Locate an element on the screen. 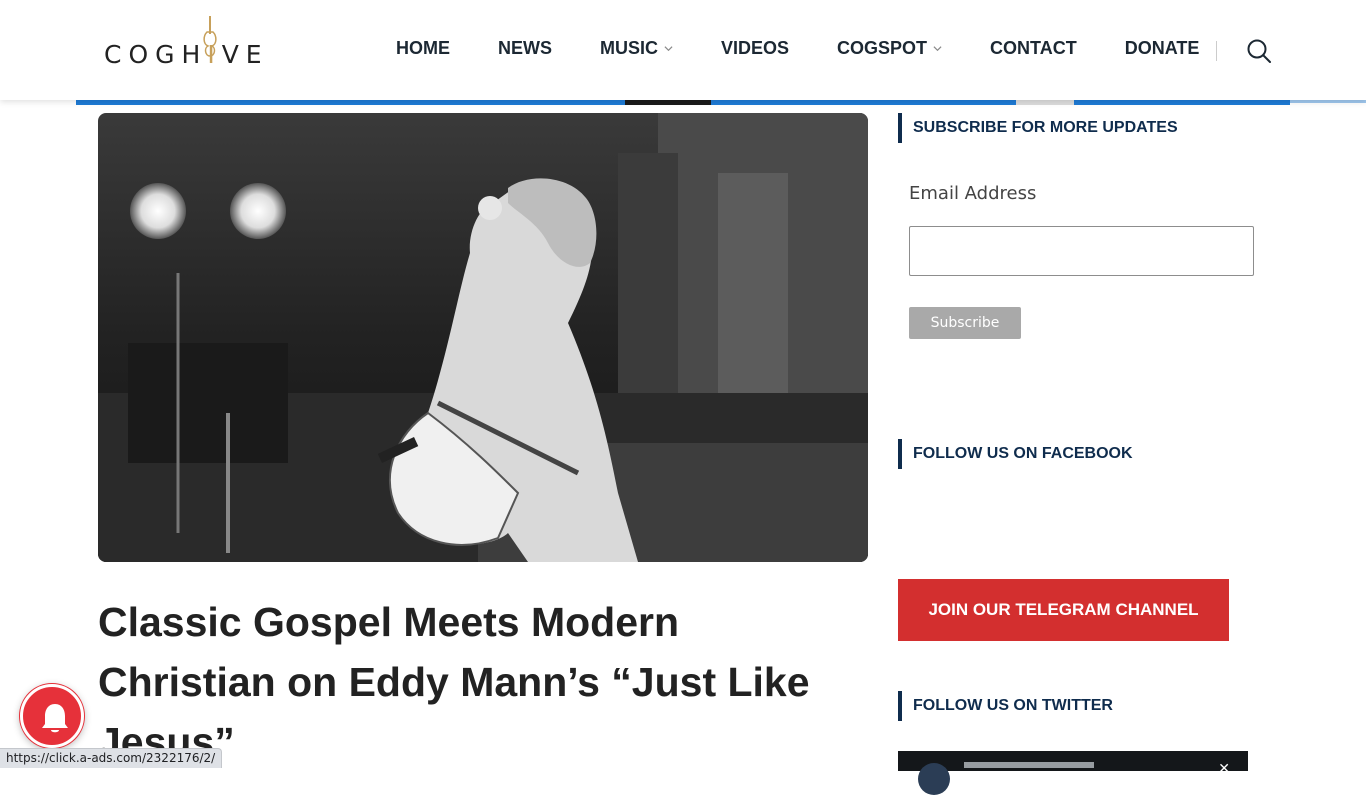 This screenshot has height=795, width=1366. search-icon is located at coordinates (1259, 51).